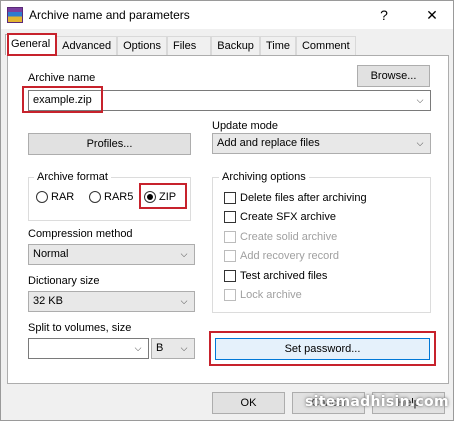  I want to click on lock-archive-label: Lock archive, so click(271, 295).